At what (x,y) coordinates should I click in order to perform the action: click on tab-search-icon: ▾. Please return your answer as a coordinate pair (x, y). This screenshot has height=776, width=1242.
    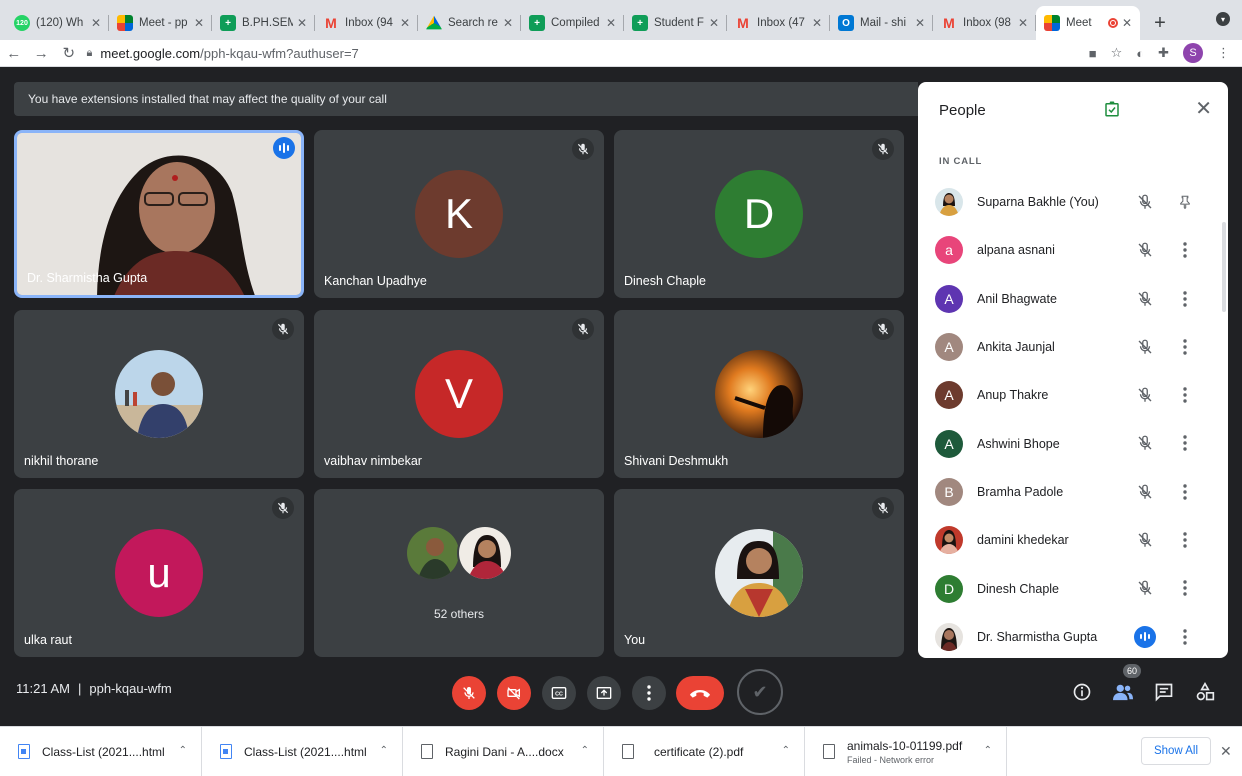
    Looking at the image, I should click on (1223, 19).